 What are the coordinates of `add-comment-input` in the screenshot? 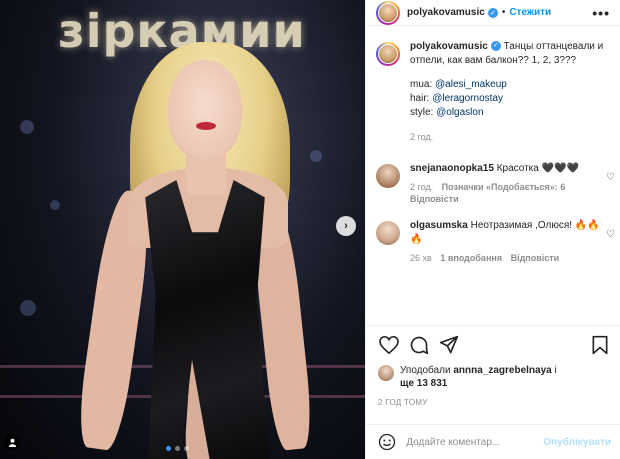 It's located at (475, 442).